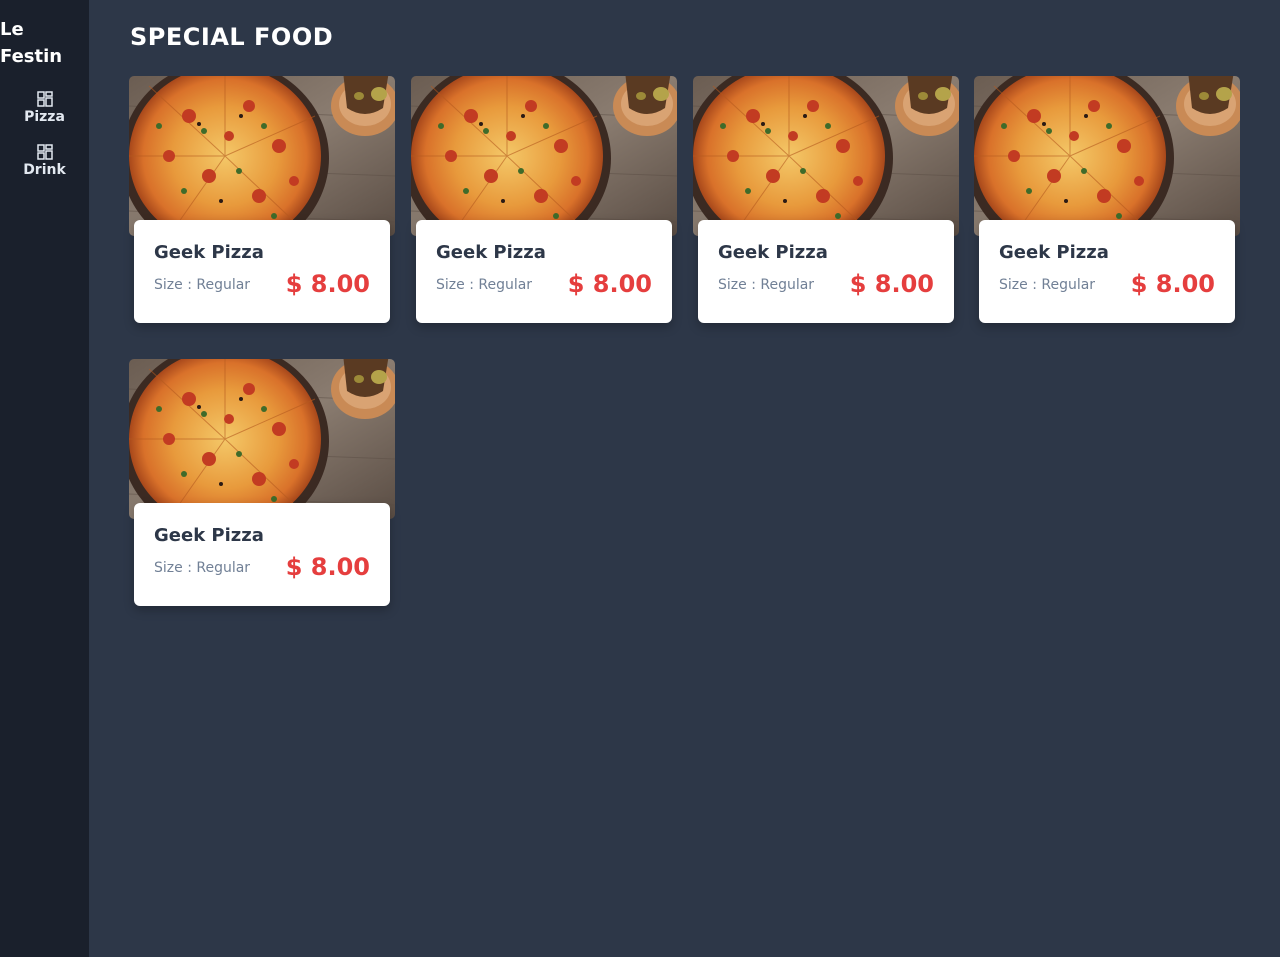 The height and width of the screenshot is (957, 1280). I want to click on sidebar: Le Festin Pizza Drink, so click(44, 478).